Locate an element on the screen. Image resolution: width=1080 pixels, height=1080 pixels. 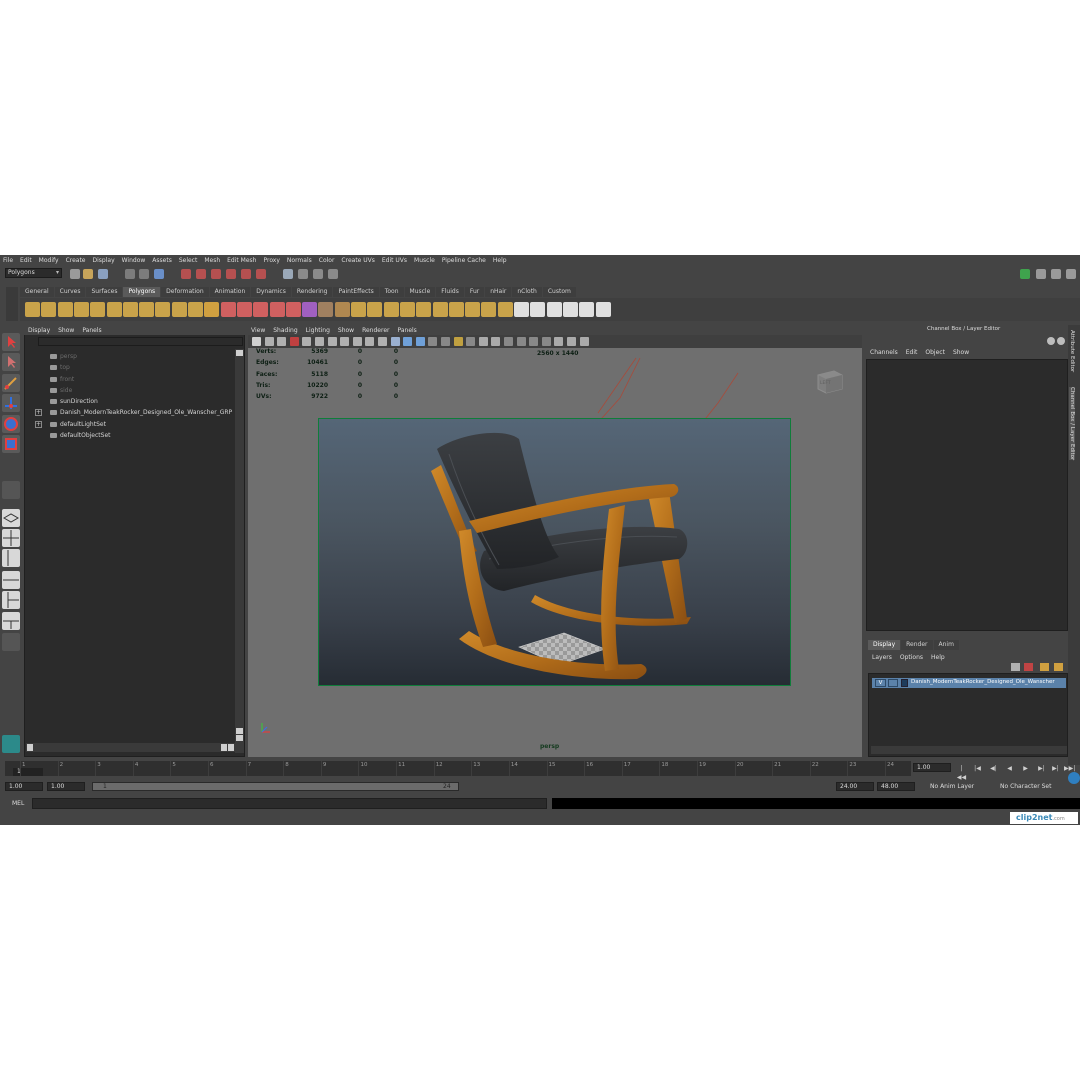
current-frame-marker: 1 is located at coordinates (28, 772).